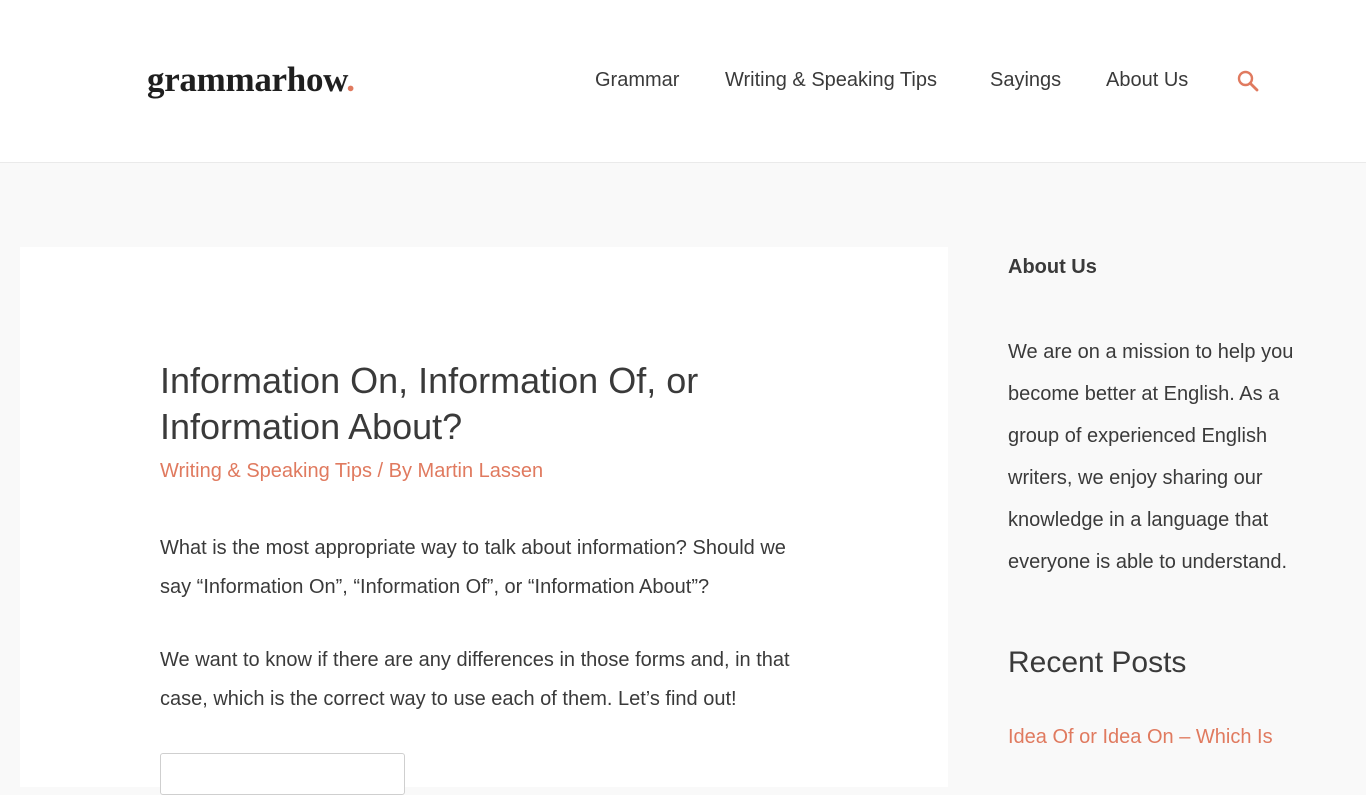  What do you see at coordinates (1097, 662) in the screenshot?
I see `recent-posts-title: Recent Posts` at bounding box center [1097, 662].